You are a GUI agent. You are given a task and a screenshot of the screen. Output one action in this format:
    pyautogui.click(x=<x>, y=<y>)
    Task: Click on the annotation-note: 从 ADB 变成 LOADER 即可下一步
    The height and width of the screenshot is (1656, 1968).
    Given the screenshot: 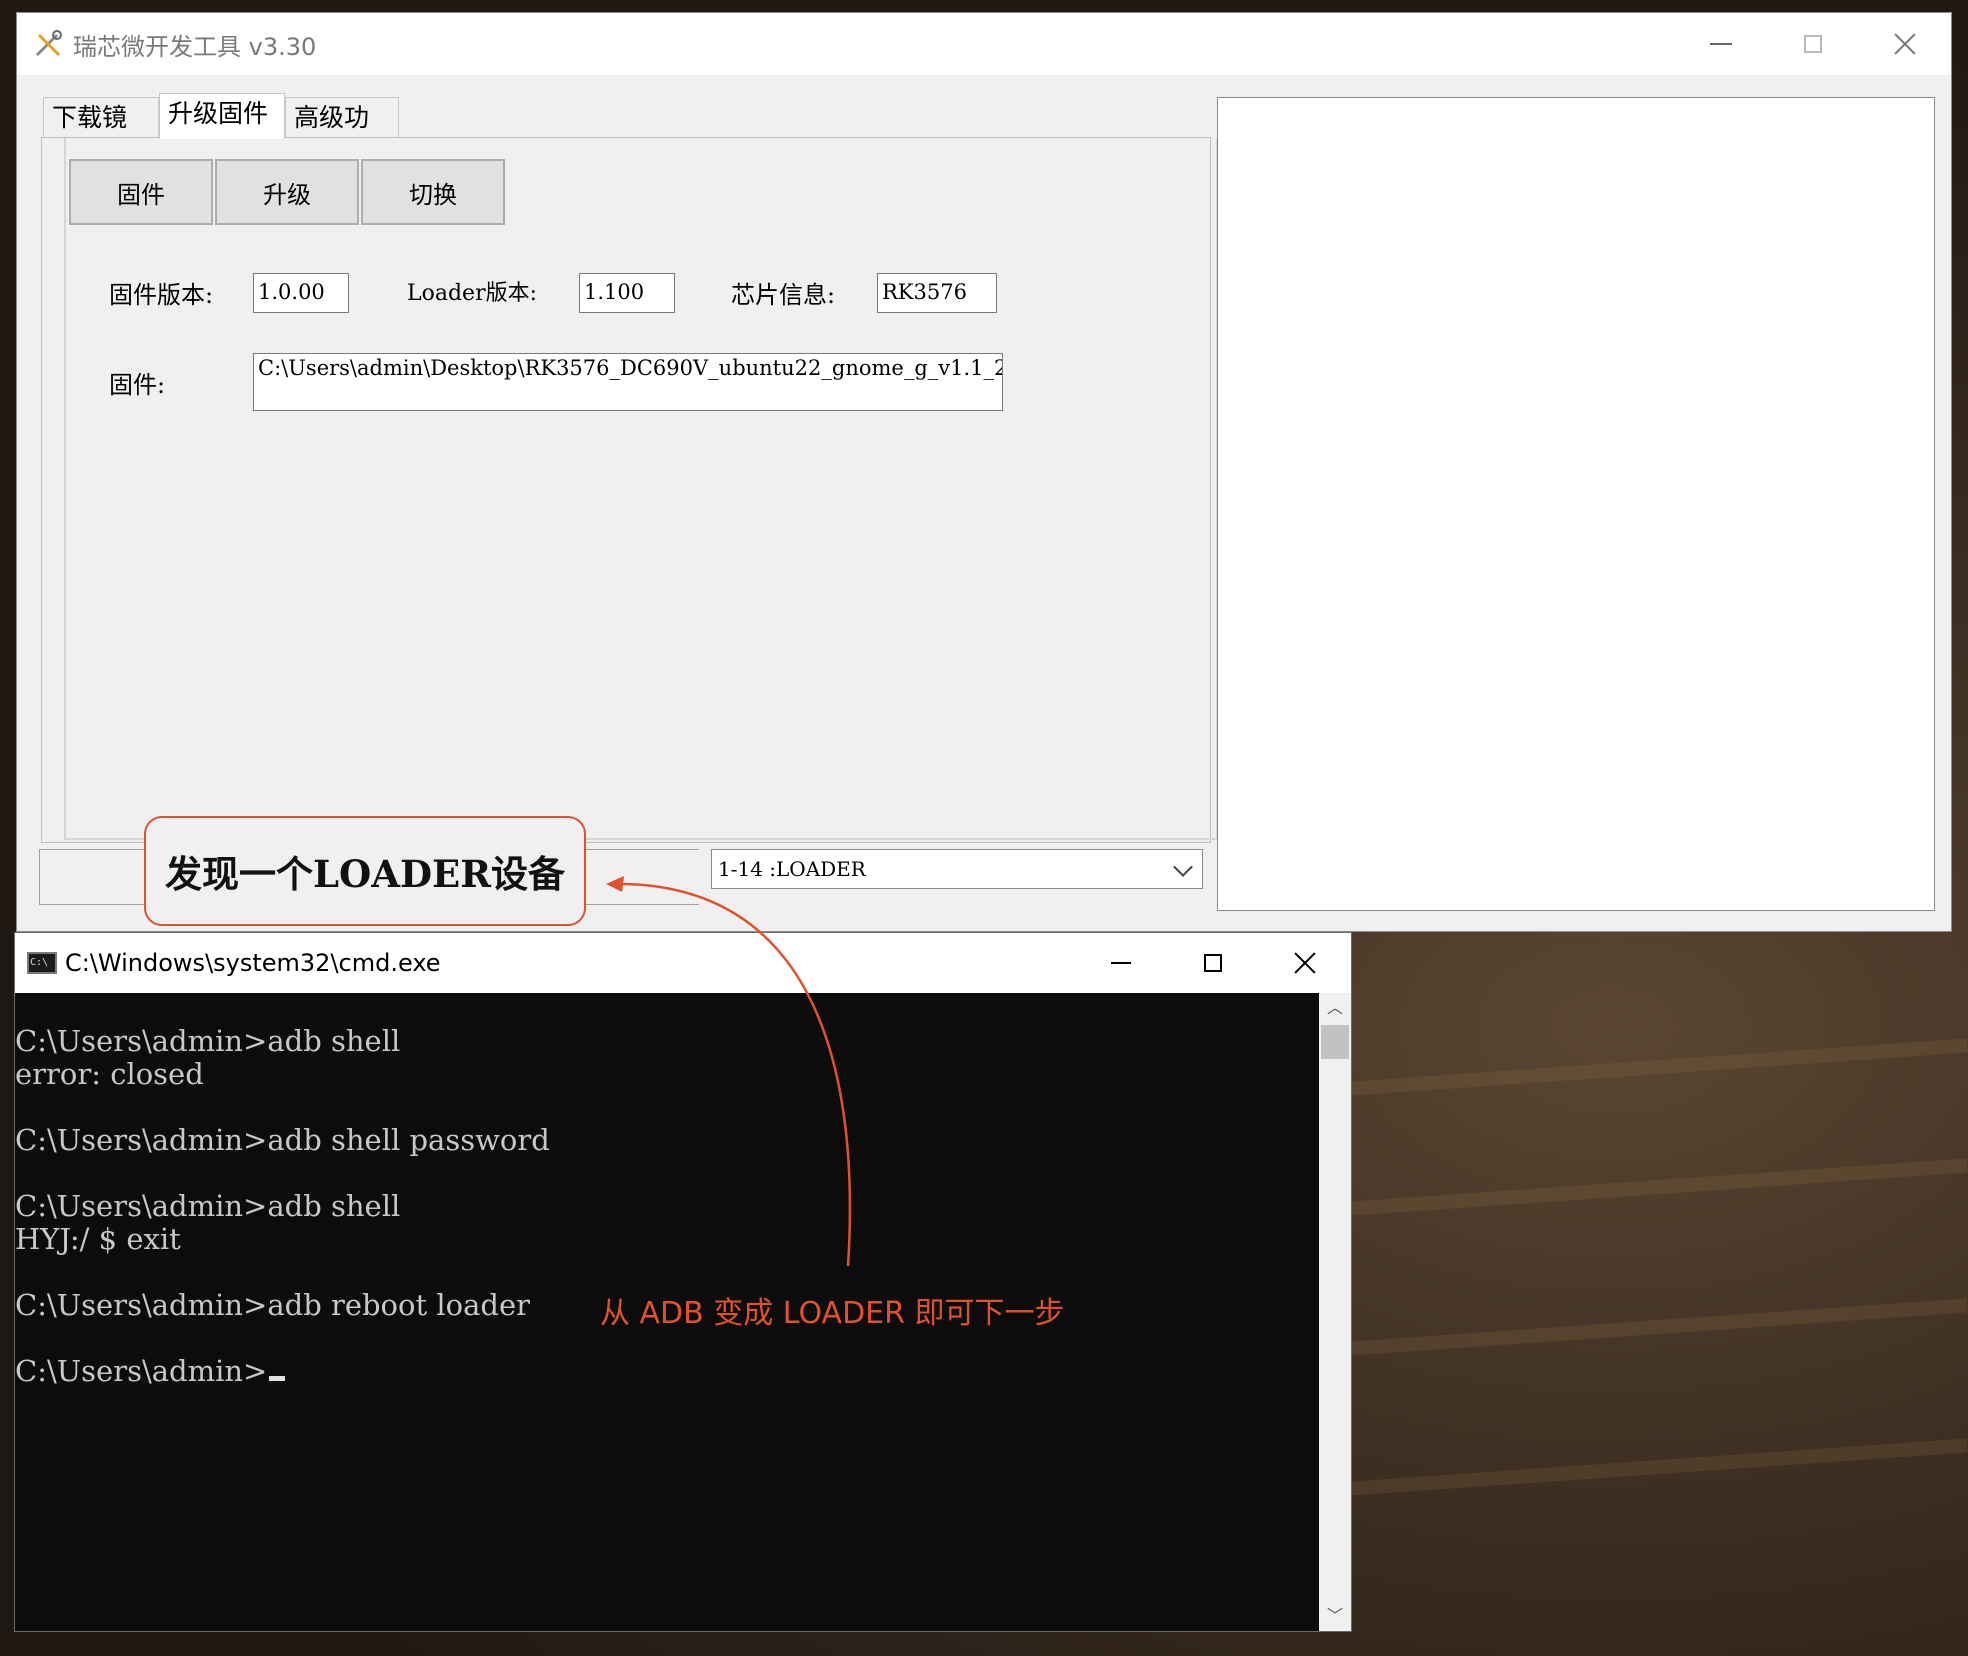 What is the action you would take?
    pyautogui.click(x=832, y=1313)
    